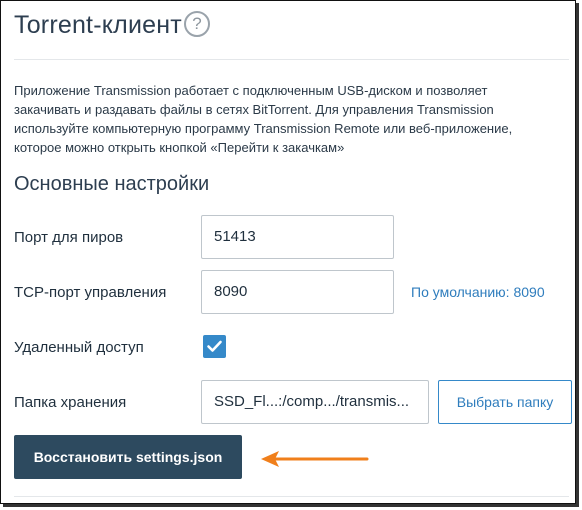  Describe the element at coordinates (315, 459) in the screenshot. I see `arrow-left-icon` at that location.